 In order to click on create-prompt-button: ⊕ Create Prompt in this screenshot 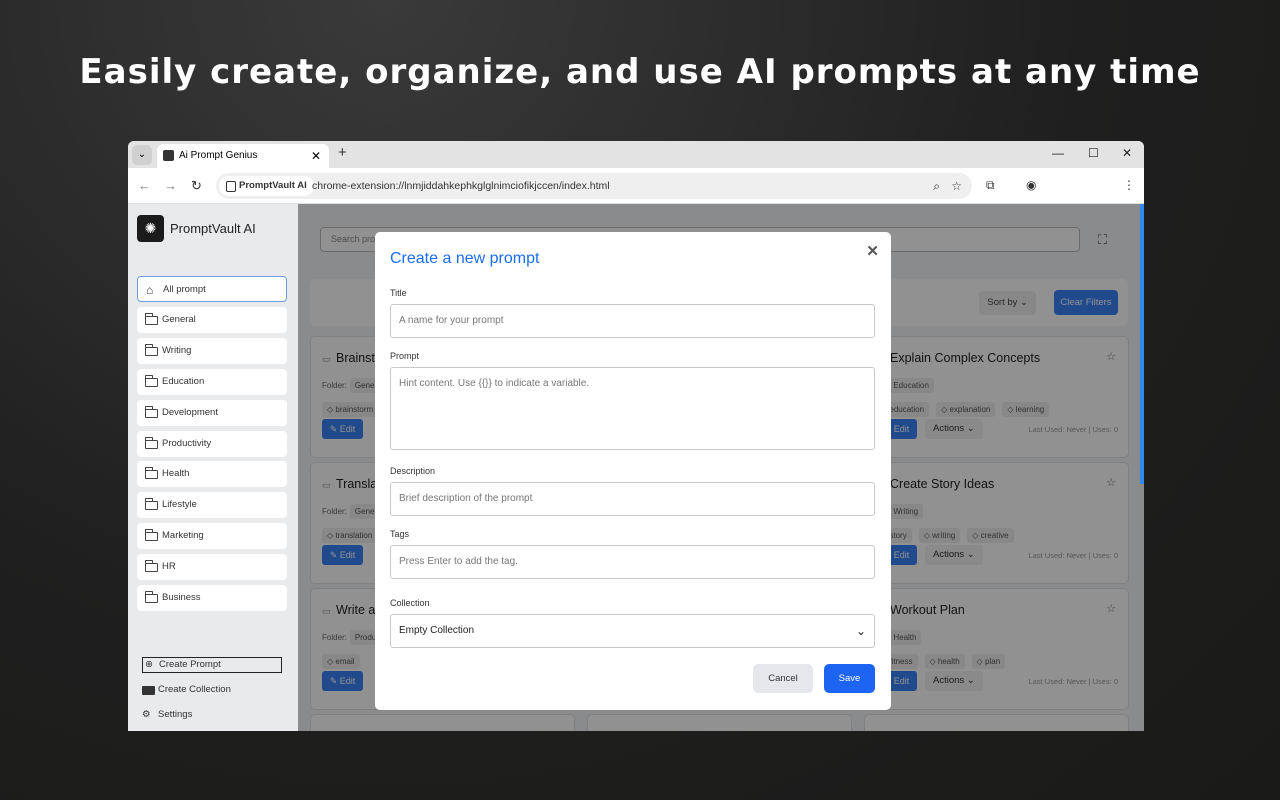, I will do `click(212, 665)`.